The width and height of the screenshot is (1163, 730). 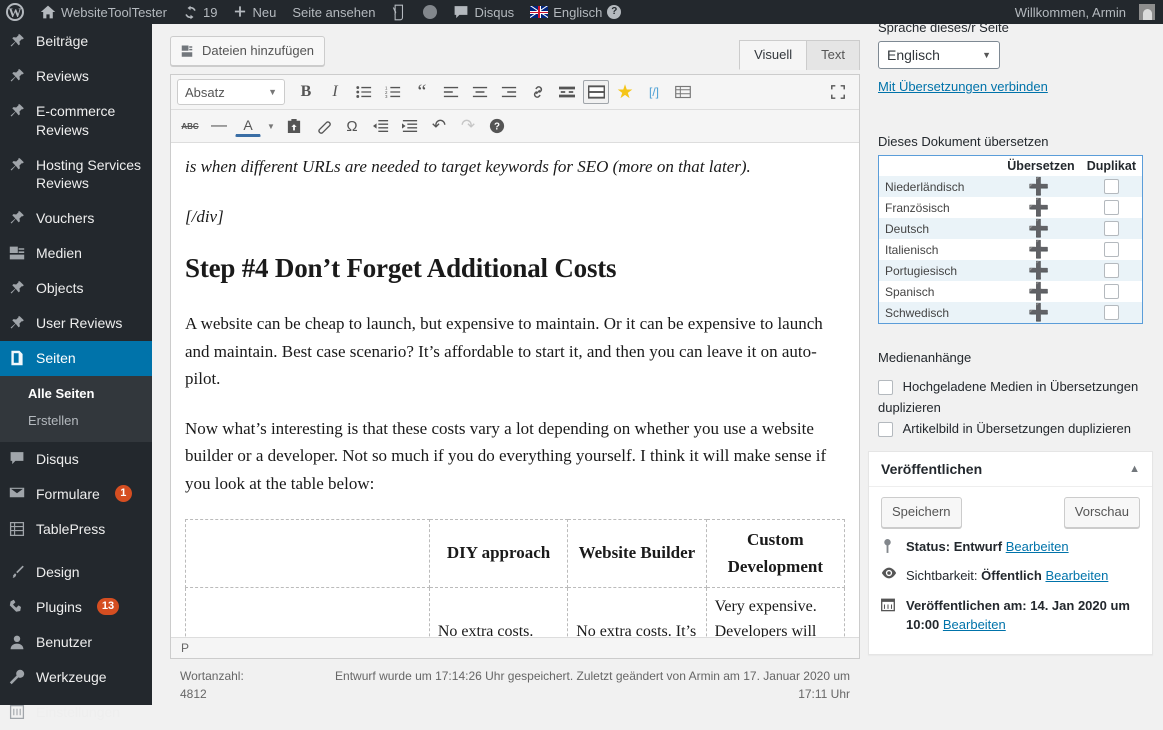 What do you see at coordinates (439, 126) in the screenshot?
I see `undo-icon: ↶` at bounding box center [439, 126].